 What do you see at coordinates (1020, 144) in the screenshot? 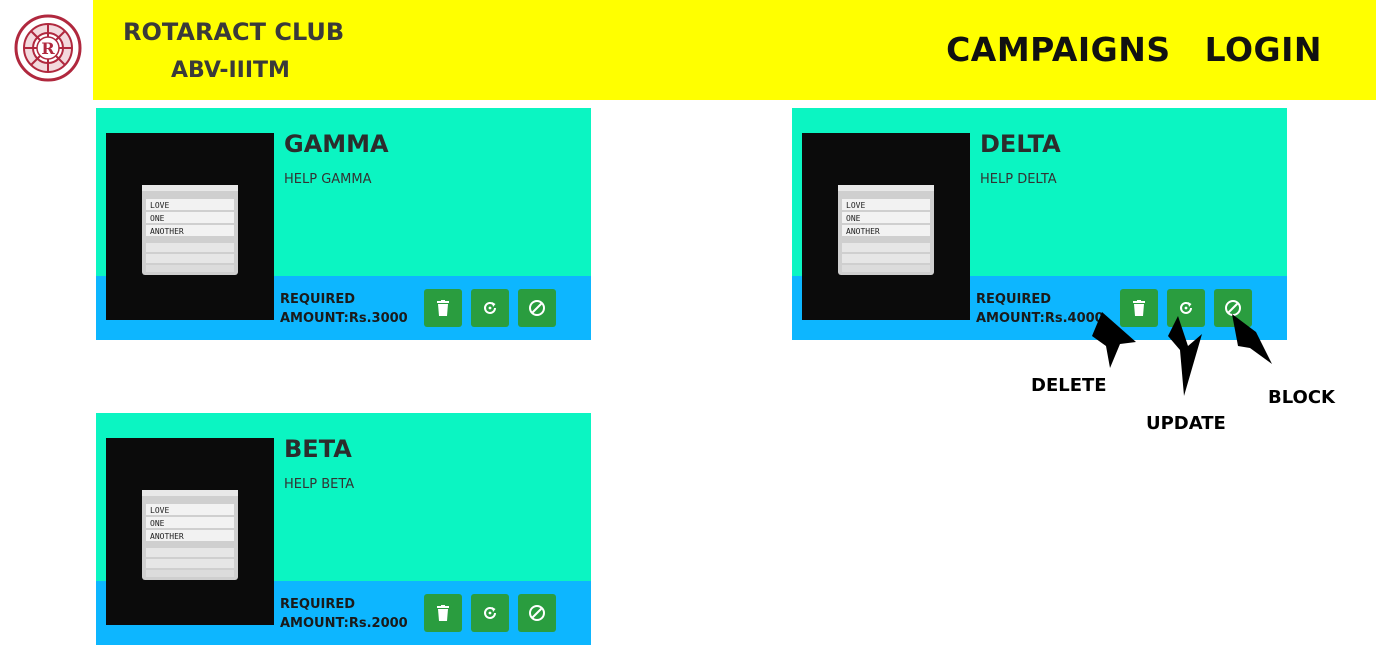
I see `campaign-title: DELTA` at bounding box center [1020, 144].